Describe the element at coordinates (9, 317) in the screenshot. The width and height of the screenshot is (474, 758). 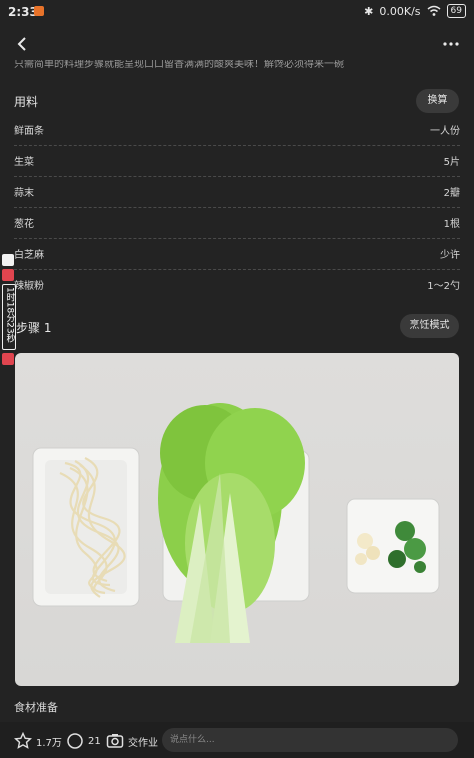
I see `timer-text: 1时18分23秒` at that location.